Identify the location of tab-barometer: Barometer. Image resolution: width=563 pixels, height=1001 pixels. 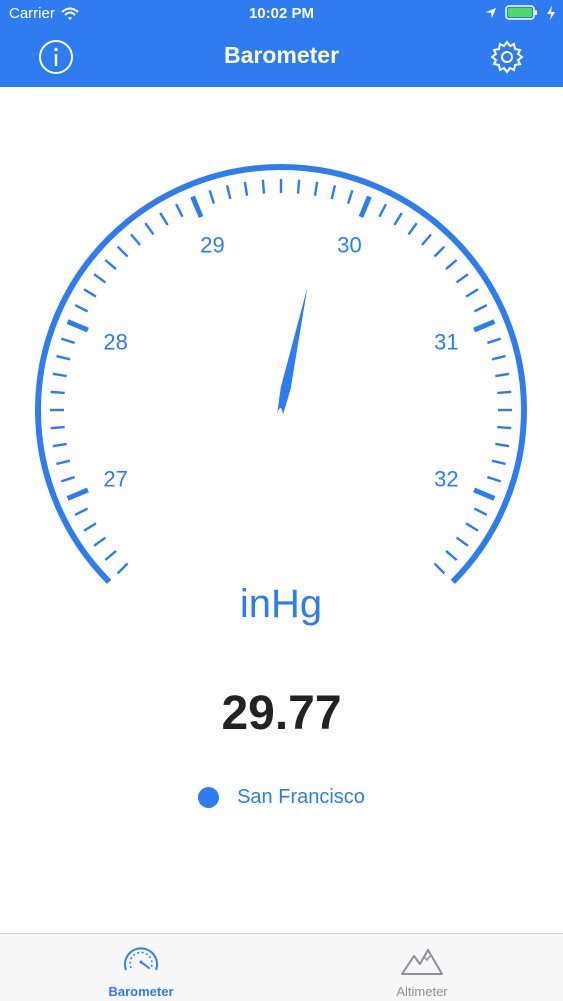
(141, 967).